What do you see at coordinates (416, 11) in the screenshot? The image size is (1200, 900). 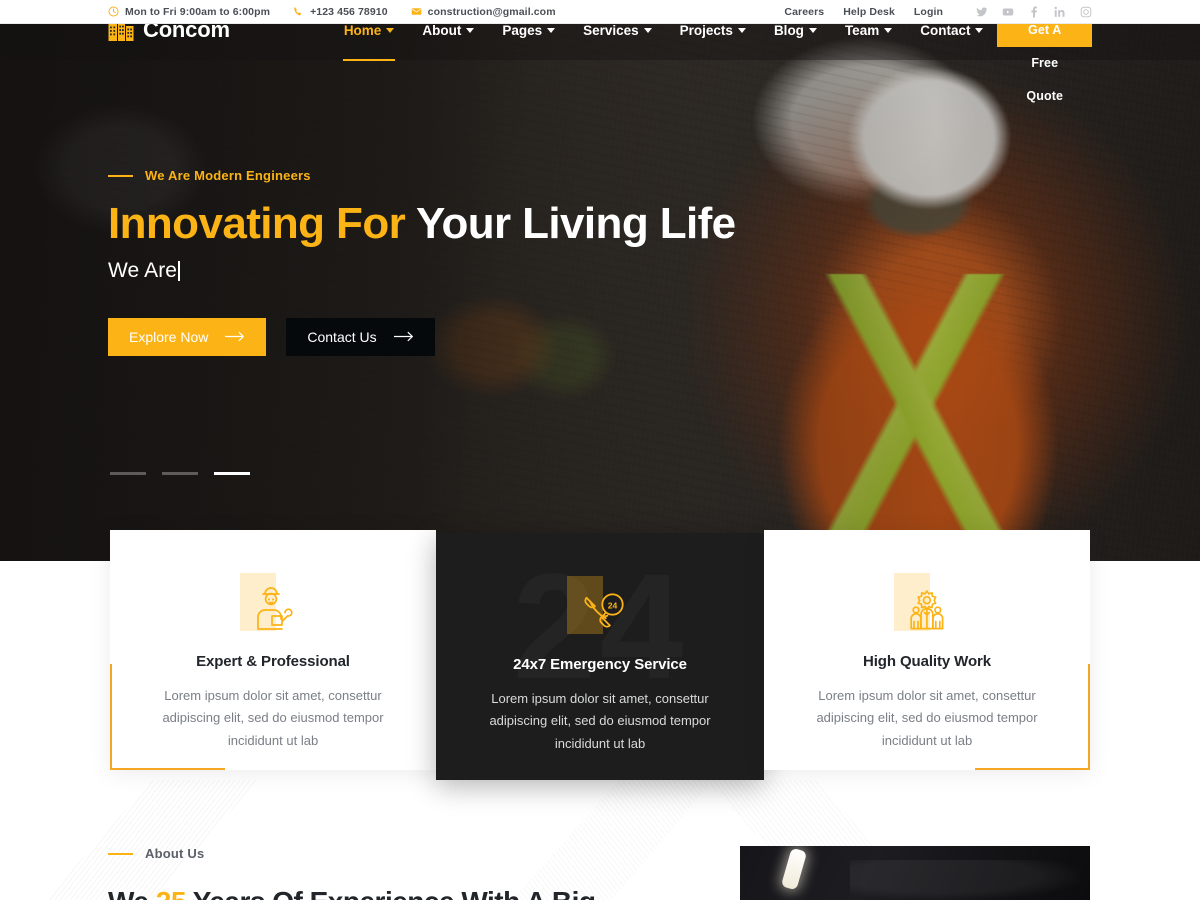 I see `envelope-icon` at bounding box center [416, 11].